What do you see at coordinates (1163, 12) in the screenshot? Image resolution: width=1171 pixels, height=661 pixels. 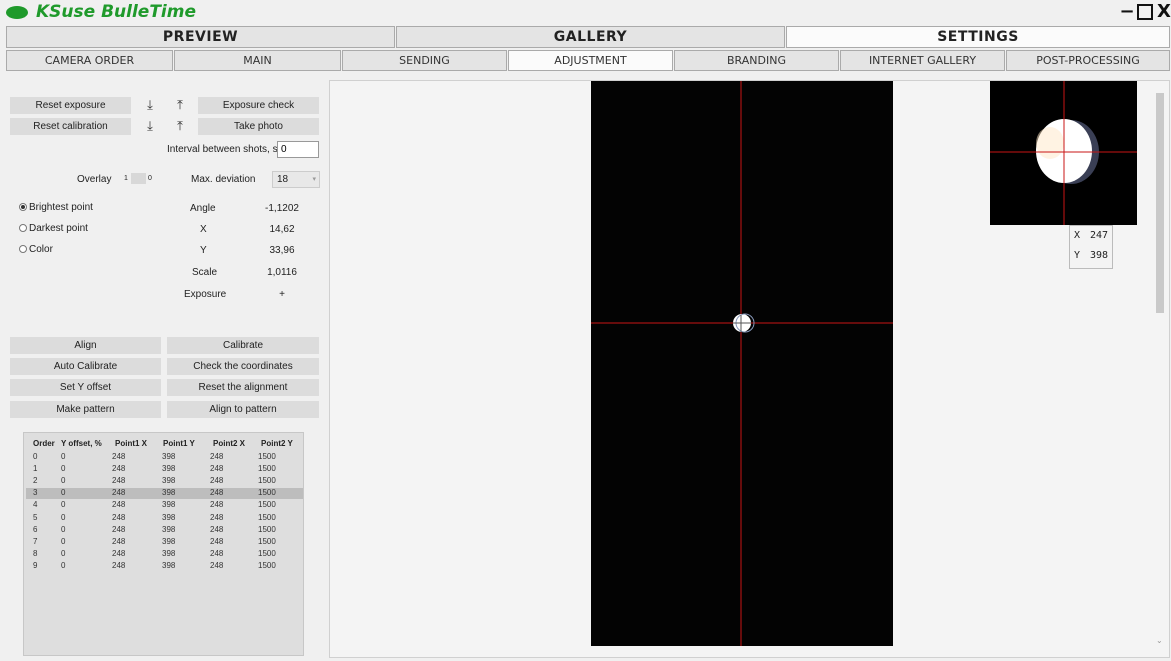 I see `close-button: X` at bounding box center [1163, 12].